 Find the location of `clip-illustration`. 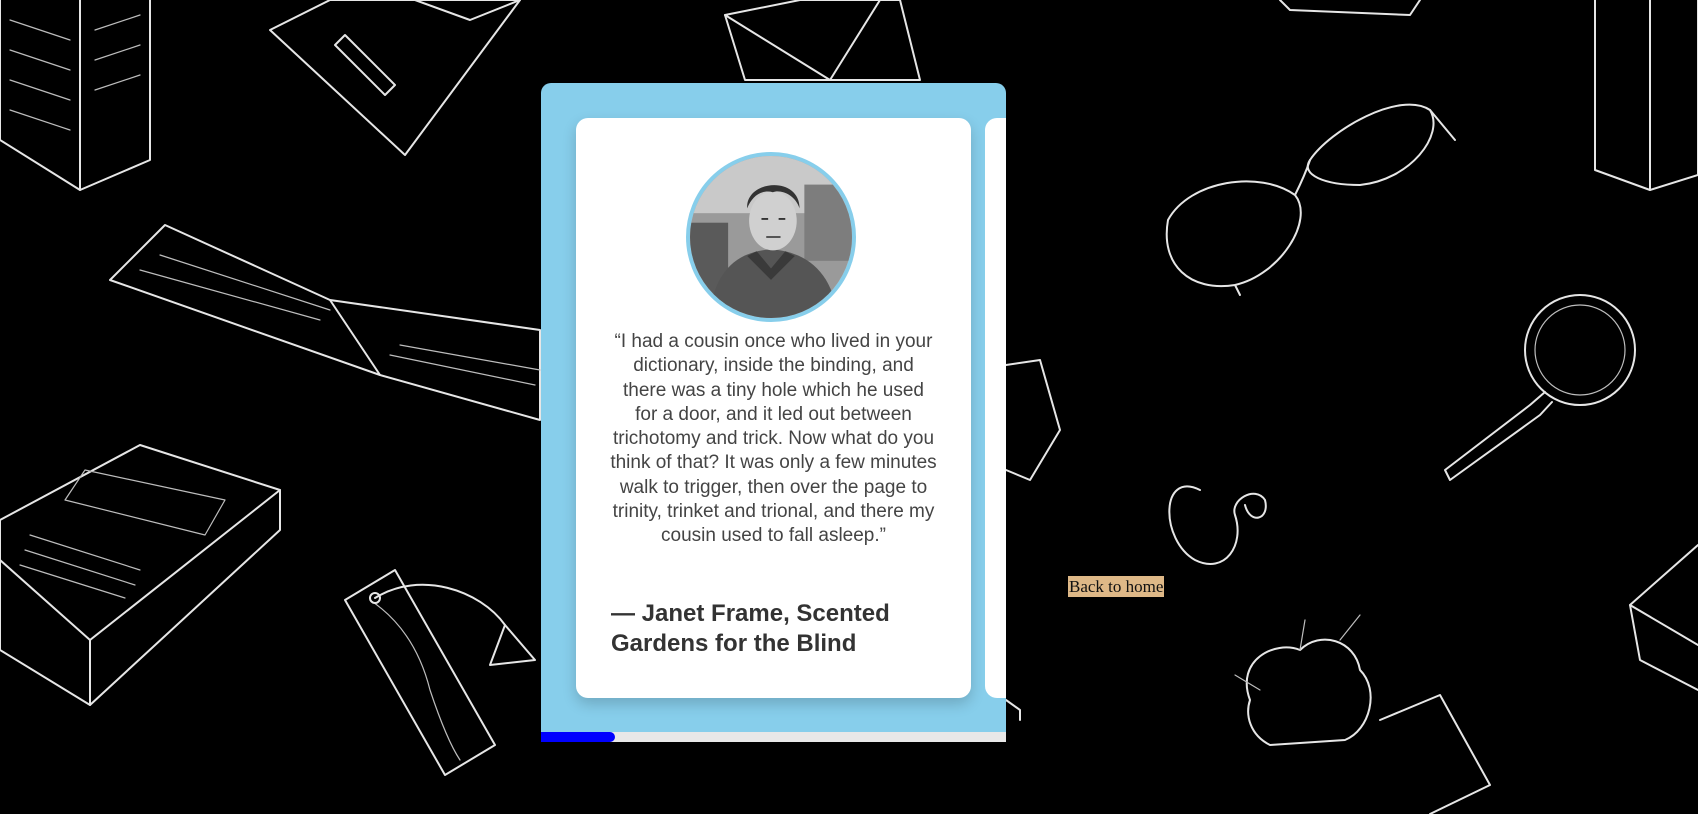

clip-illustration is located at coordinates (1217, 525).